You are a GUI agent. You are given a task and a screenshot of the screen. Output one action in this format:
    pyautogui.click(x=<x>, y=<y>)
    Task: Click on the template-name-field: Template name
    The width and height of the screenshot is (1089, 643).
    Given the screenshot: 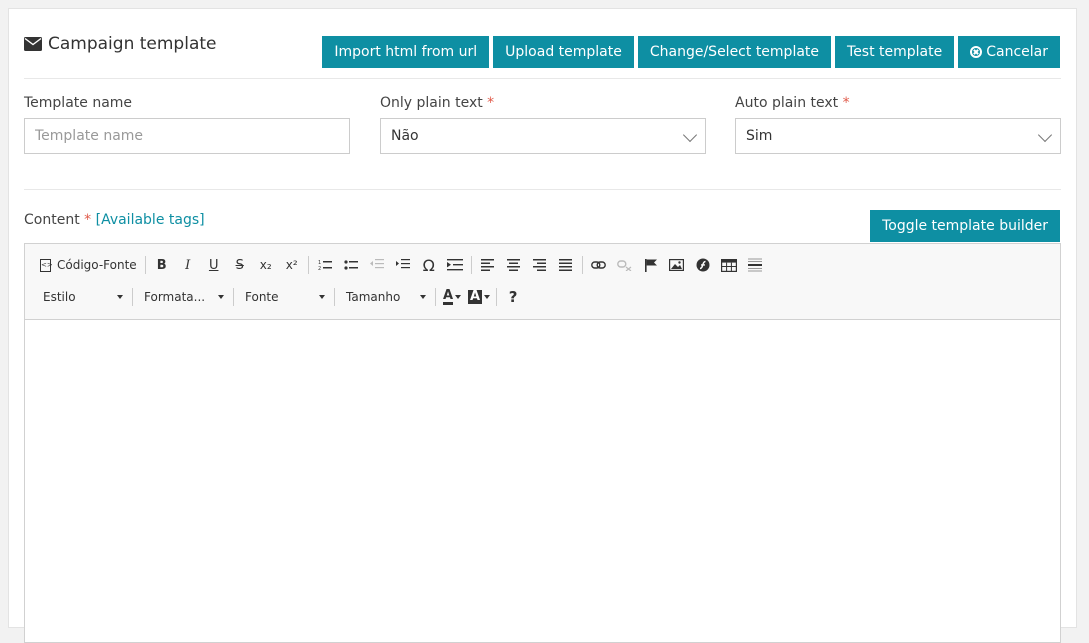 What is the action you would take?
    pyautogui.click(x=187, y=124)
    